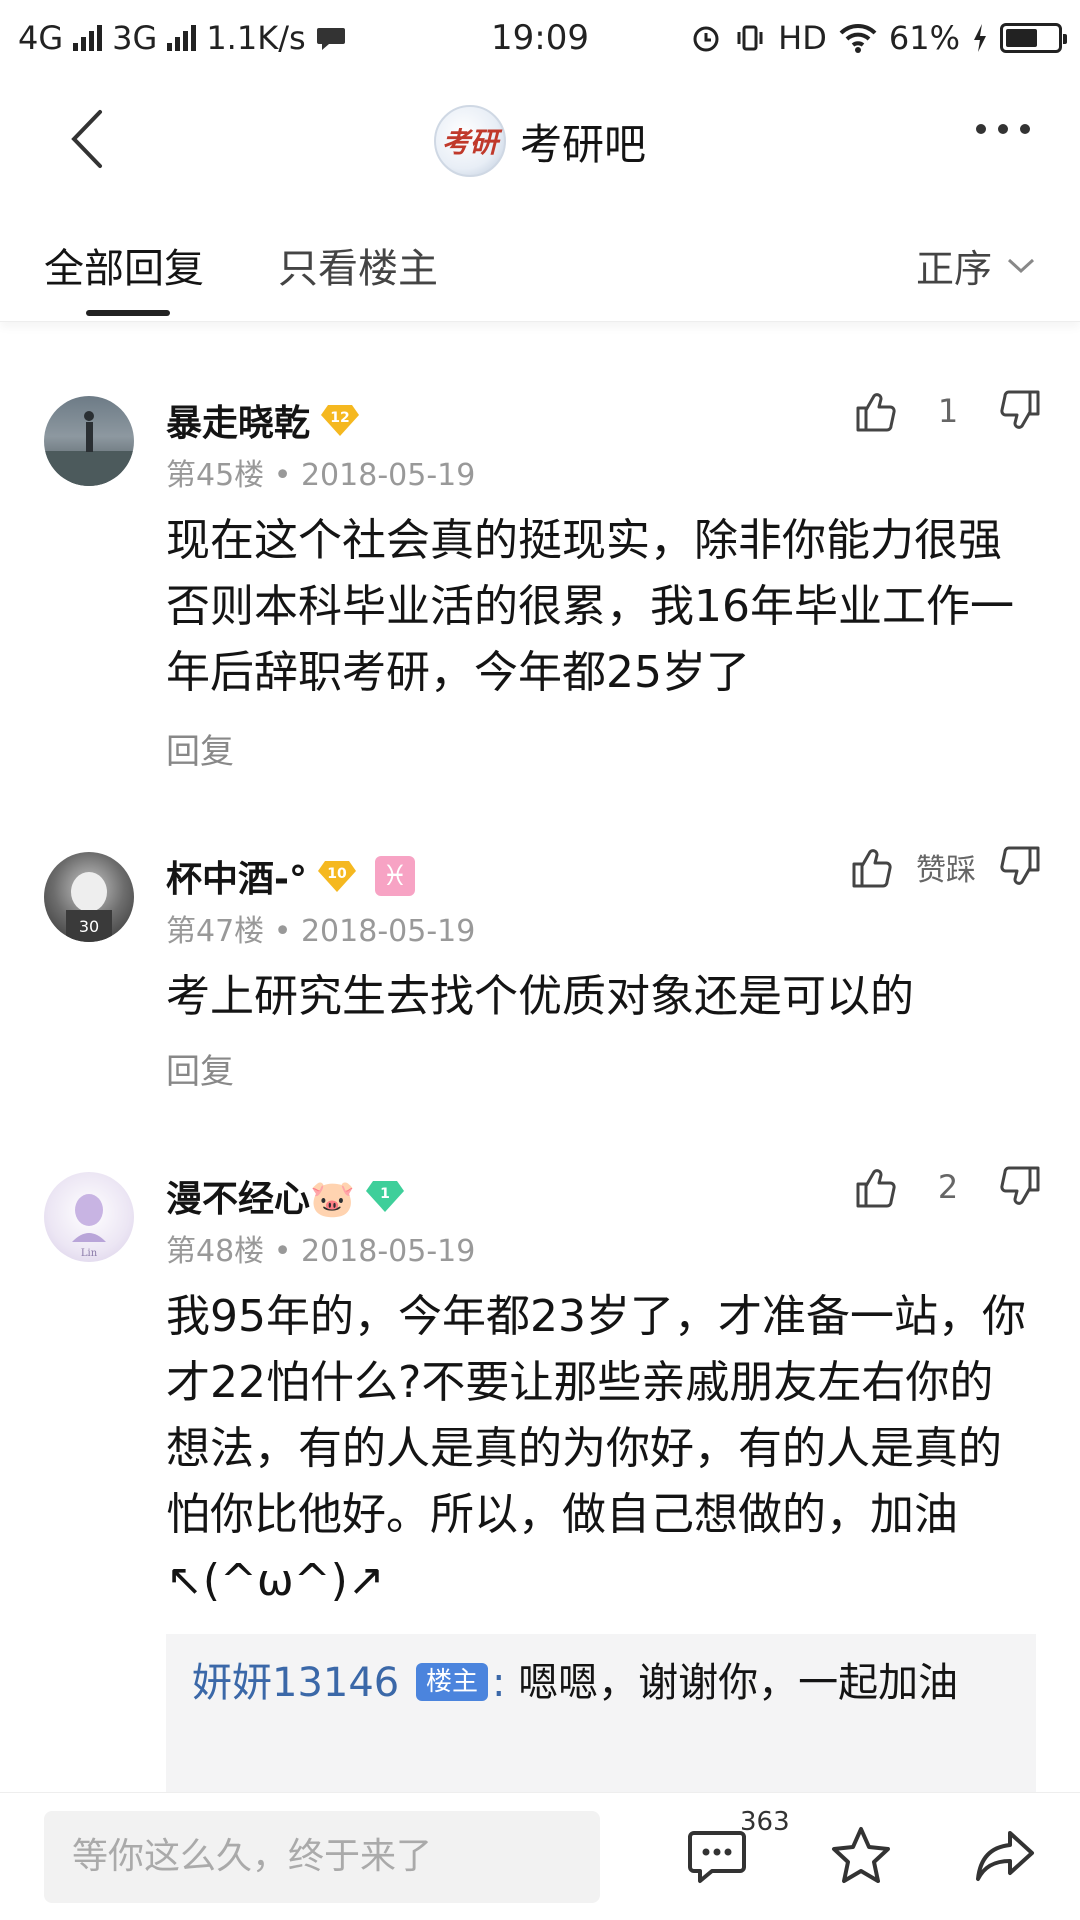 Image resolution: width=1080 pixels, height=1920 pixels. I want to click on level-badge: 10, so click(337, 876).